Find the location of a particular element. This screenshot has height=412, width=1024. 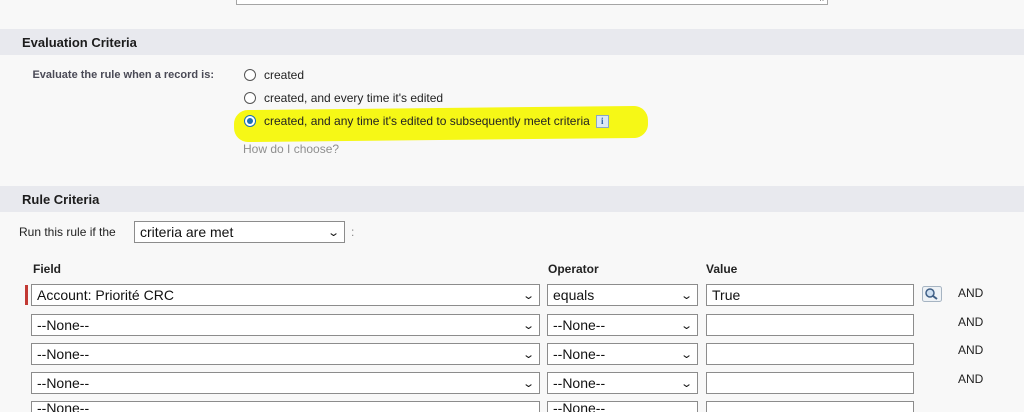

operator-select: --None-- is located at coordinates (622, 406).